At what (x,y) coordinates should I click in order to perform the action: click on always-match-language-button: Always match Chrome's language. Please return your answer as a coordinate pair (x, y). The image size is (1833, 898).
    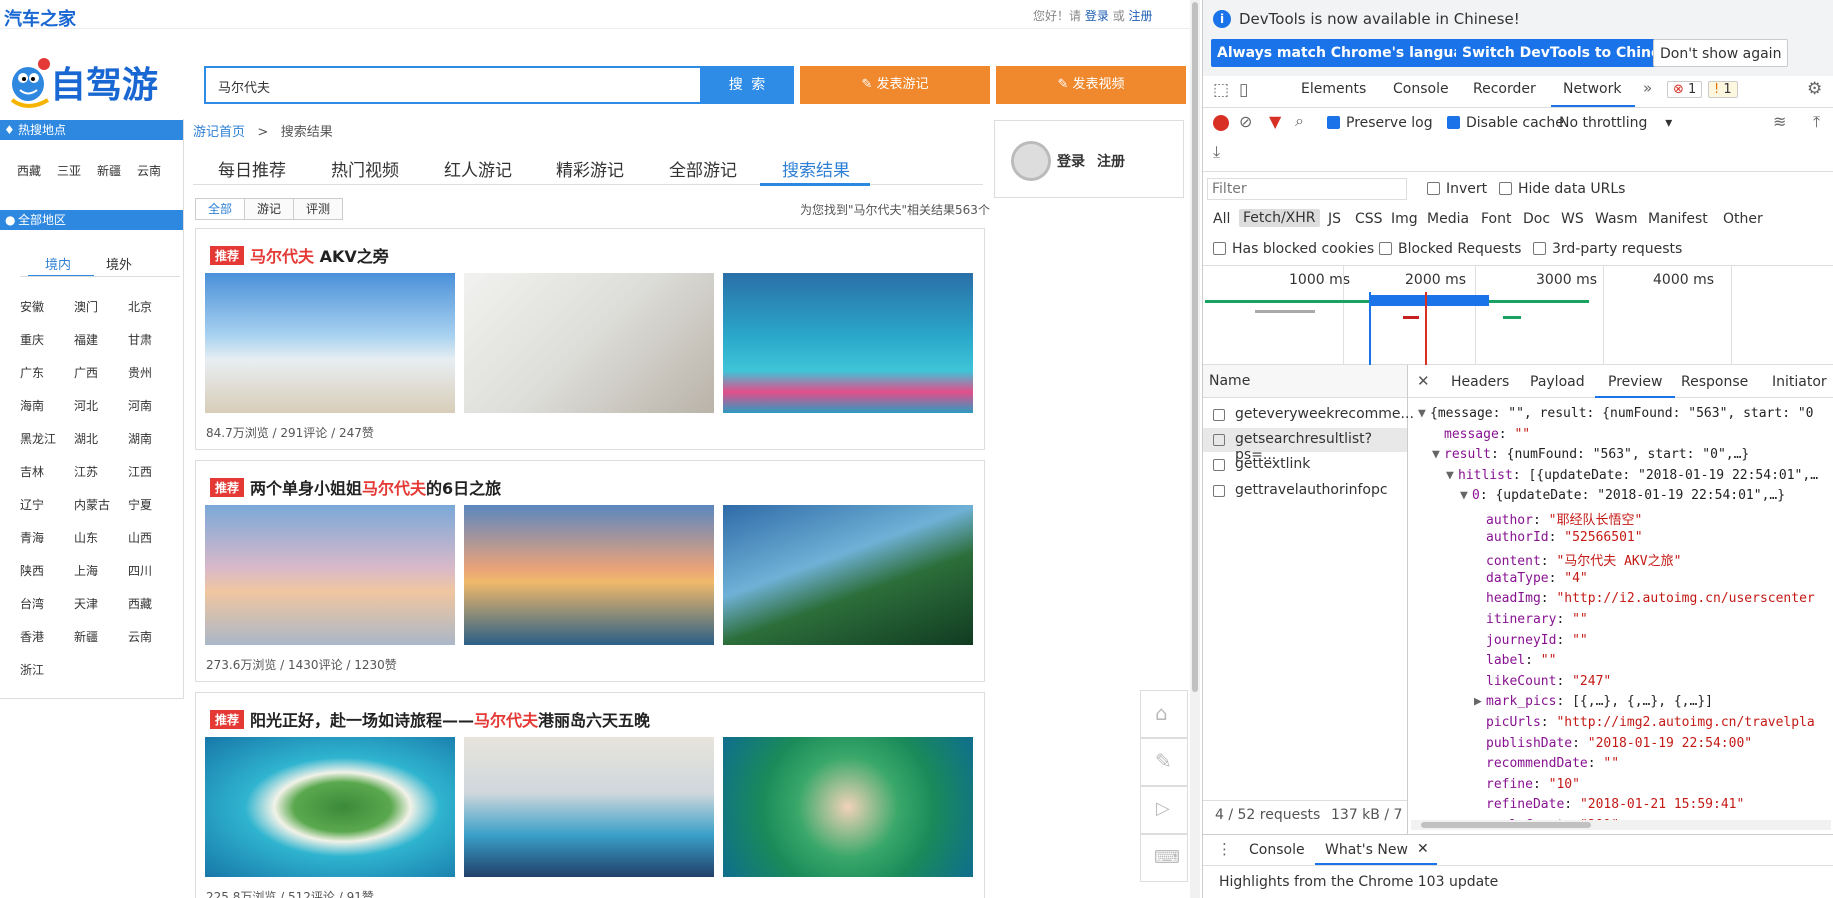
    Looking at the image, I should click on (1350, 53).